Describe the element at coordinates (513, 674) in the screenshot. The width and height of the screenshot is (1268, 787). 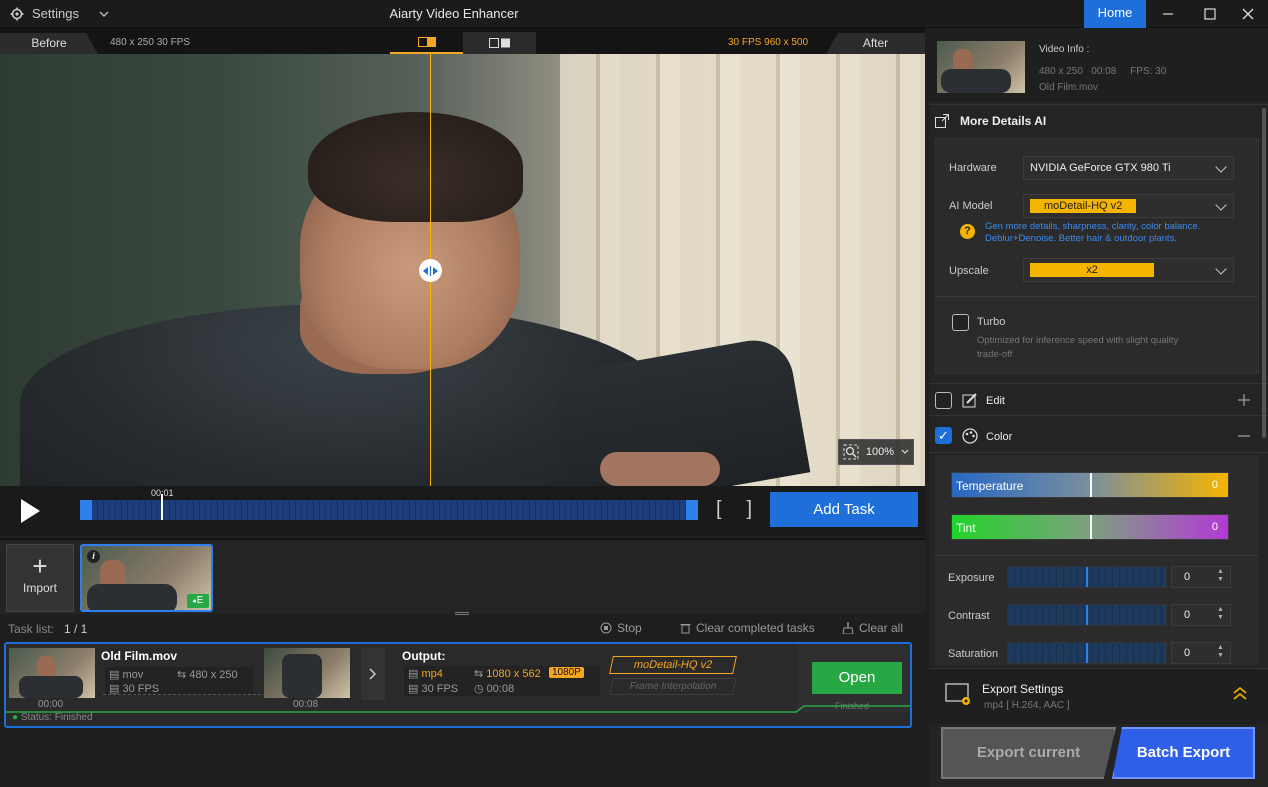
I see `output-resolution-value: 1080 x 562` at that location.